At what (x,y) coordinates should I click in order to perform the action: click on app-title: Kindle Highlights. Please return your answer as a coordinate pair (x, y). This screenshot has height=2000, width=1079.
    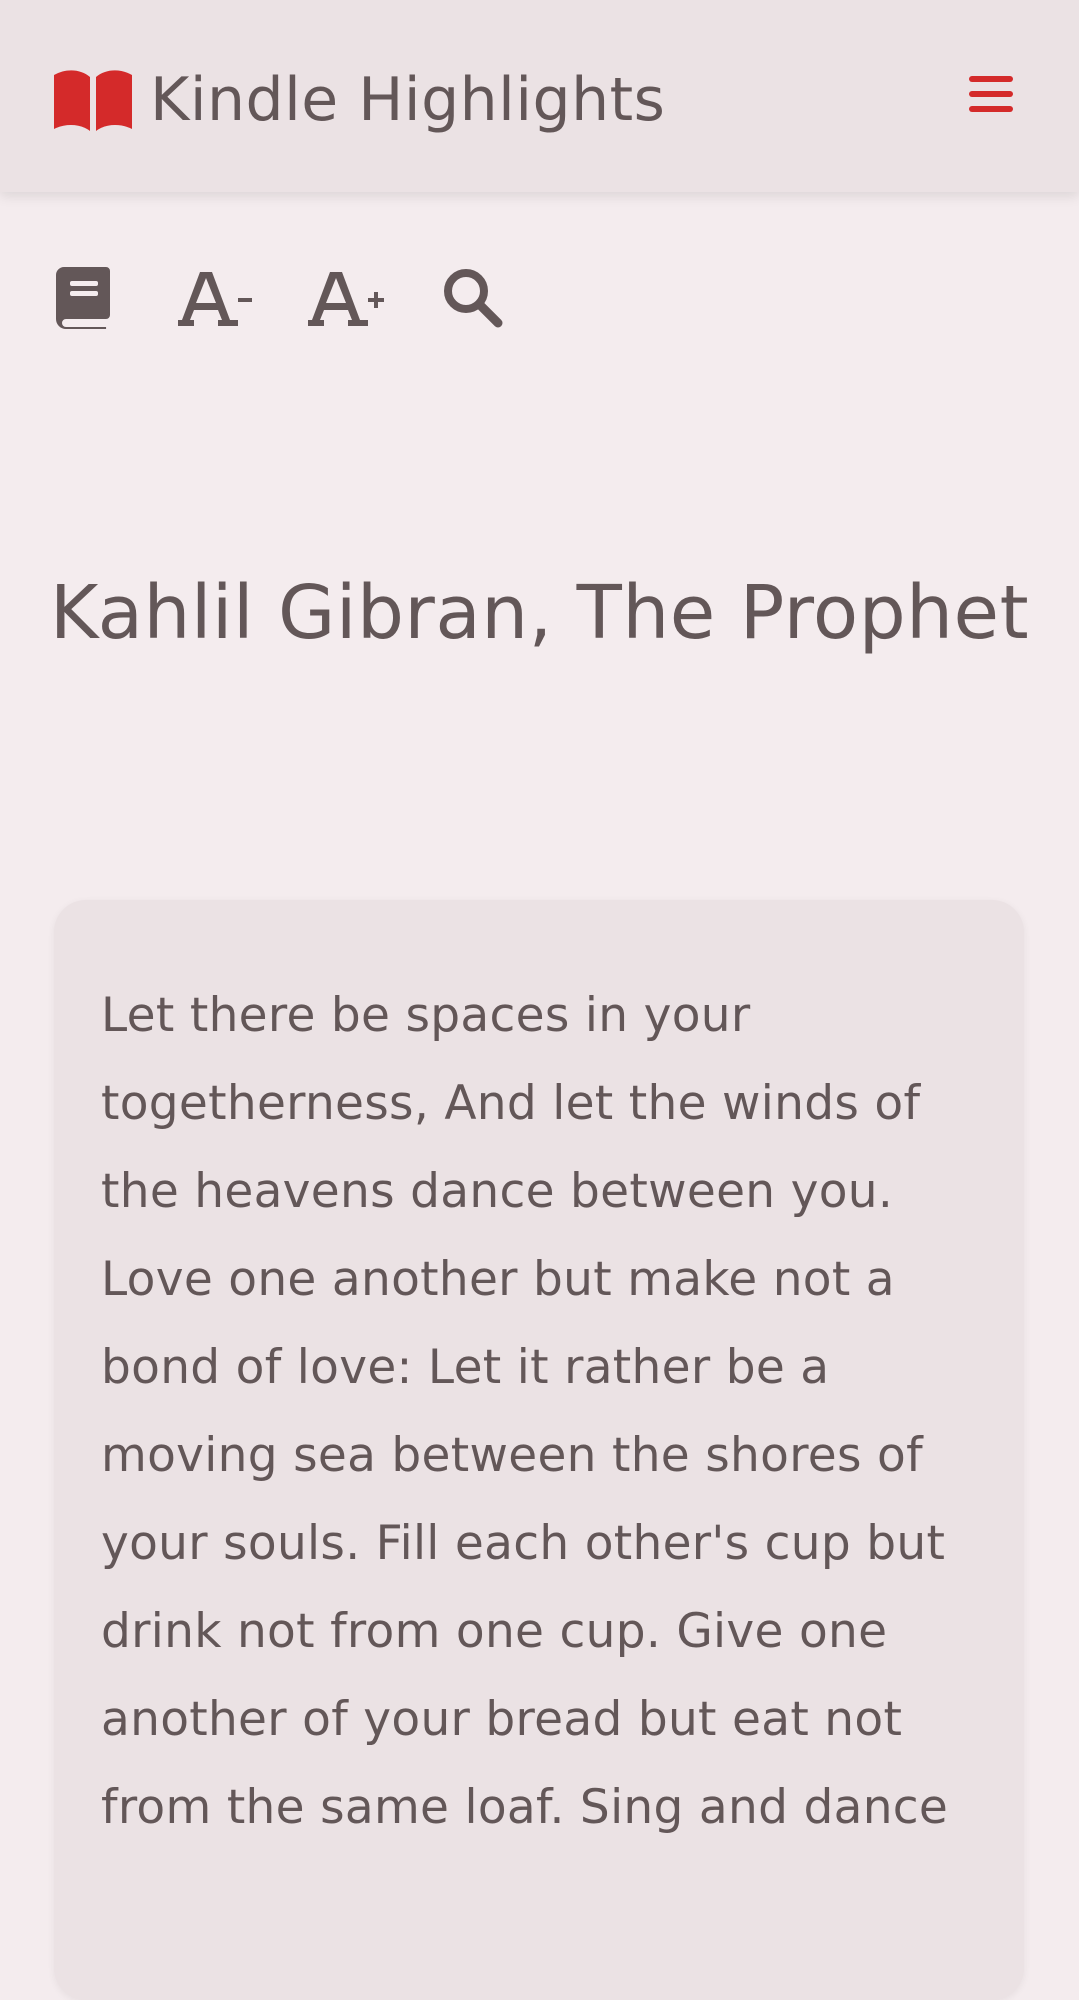
    Looking at the image, I should click on (408, 100).